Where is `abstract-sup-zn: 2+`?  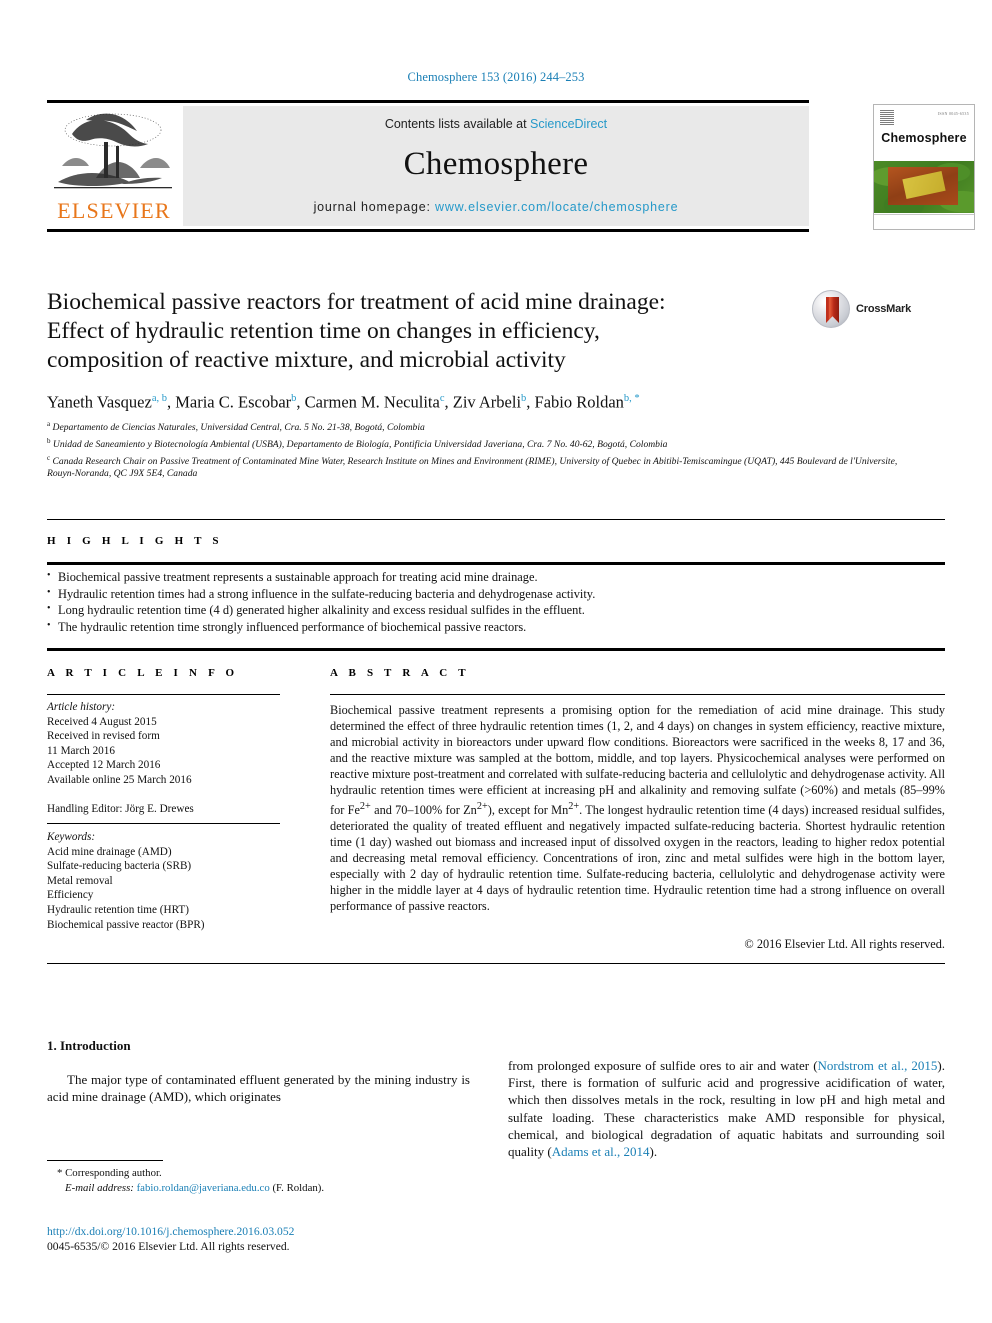
abstract-sup-zn: 2+ is located at coordinates (482, 806).